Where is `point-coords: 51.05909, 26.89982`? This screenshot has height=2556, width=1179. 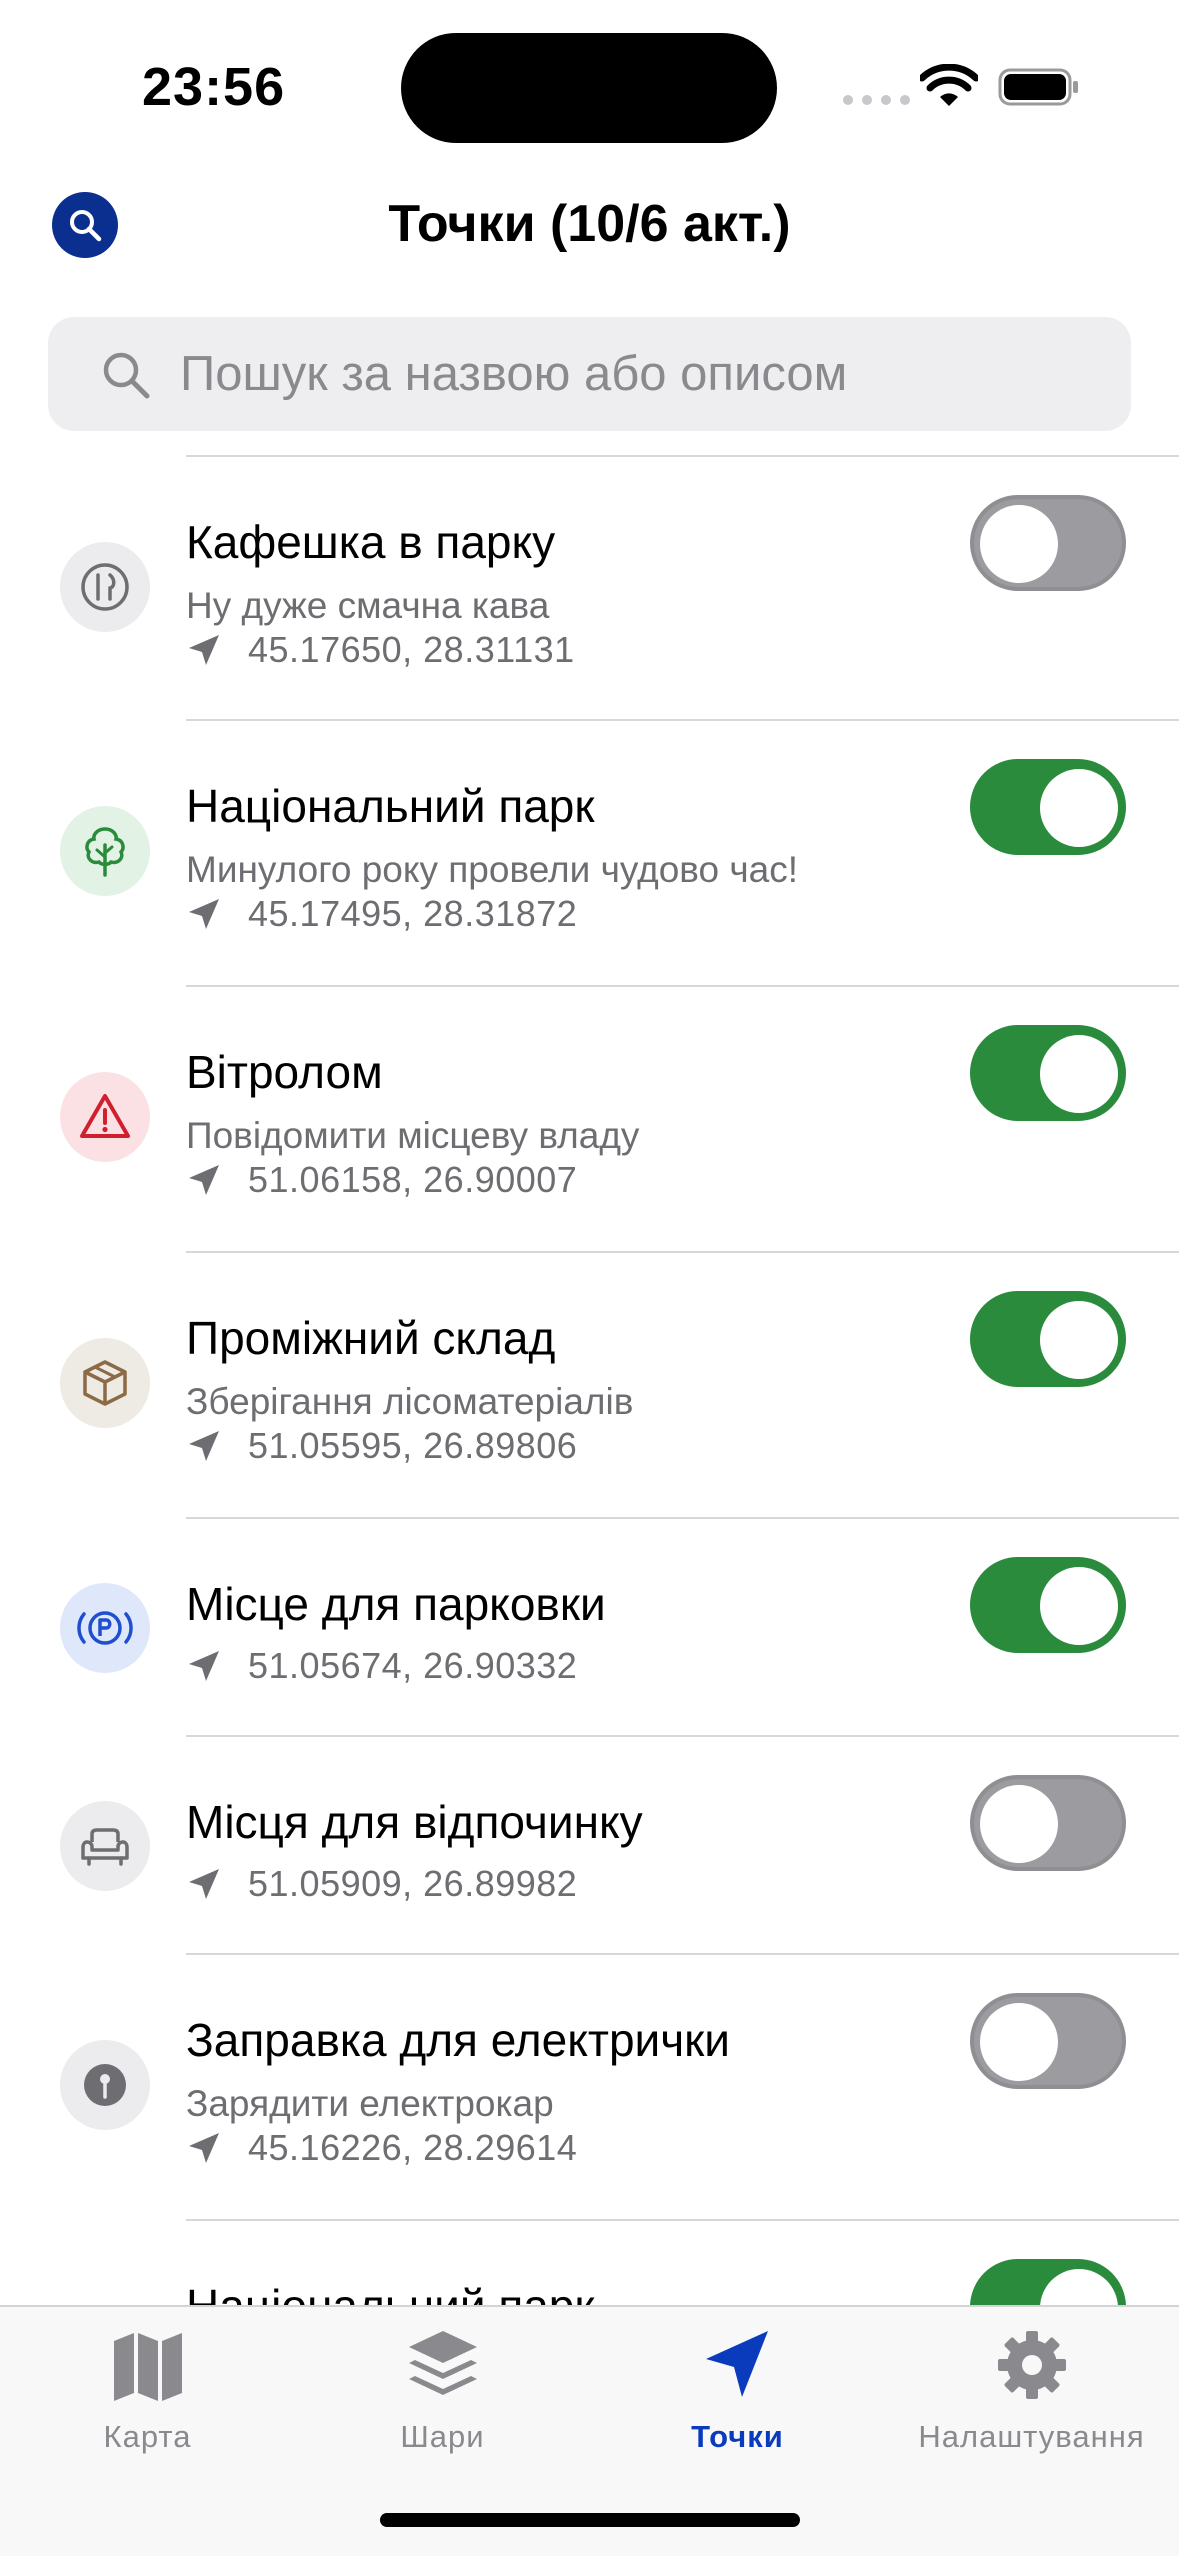
point-coords: 51.05909, 26.89982 is located at coordinates (413, 1883).